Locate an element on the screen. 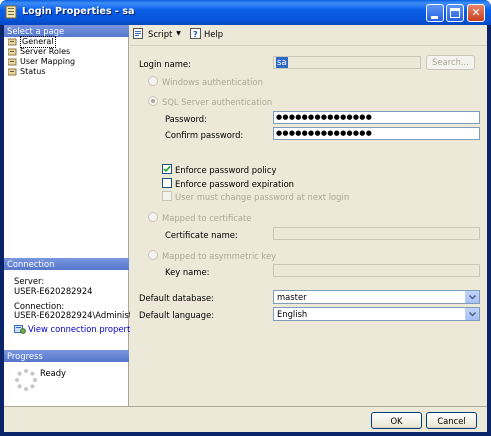  key-name-label: Key name: is located at coordinates (187, 272).